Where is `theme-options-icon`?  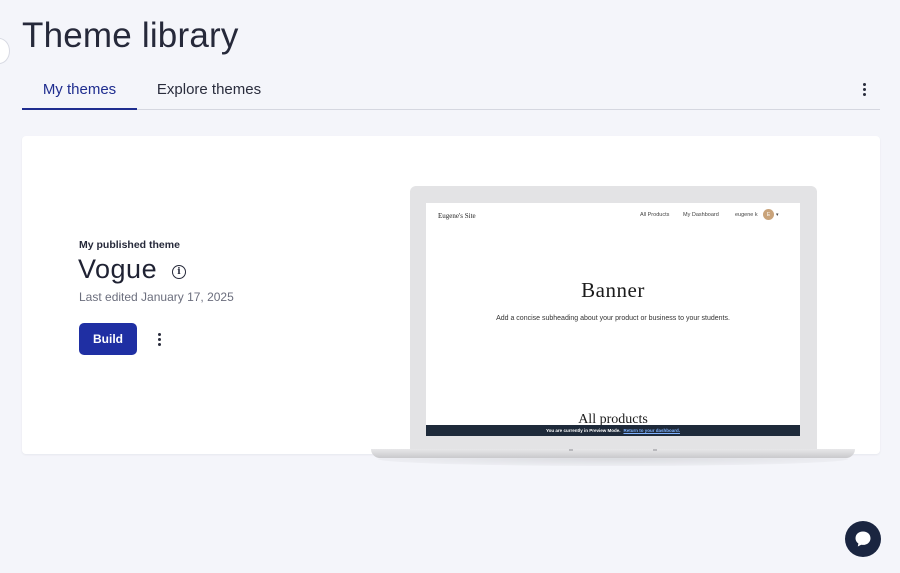 theme-options-icon is located at coordinates (159, 339).